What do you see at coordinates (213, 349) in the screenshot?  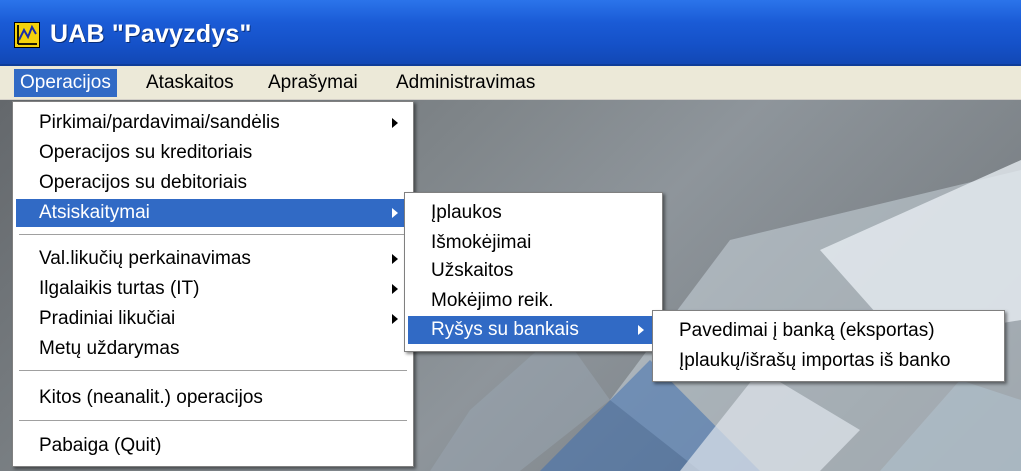 I see `menu-item-metu-uzdarymas: Metų uždarymas` at bounding box center [213, 349].